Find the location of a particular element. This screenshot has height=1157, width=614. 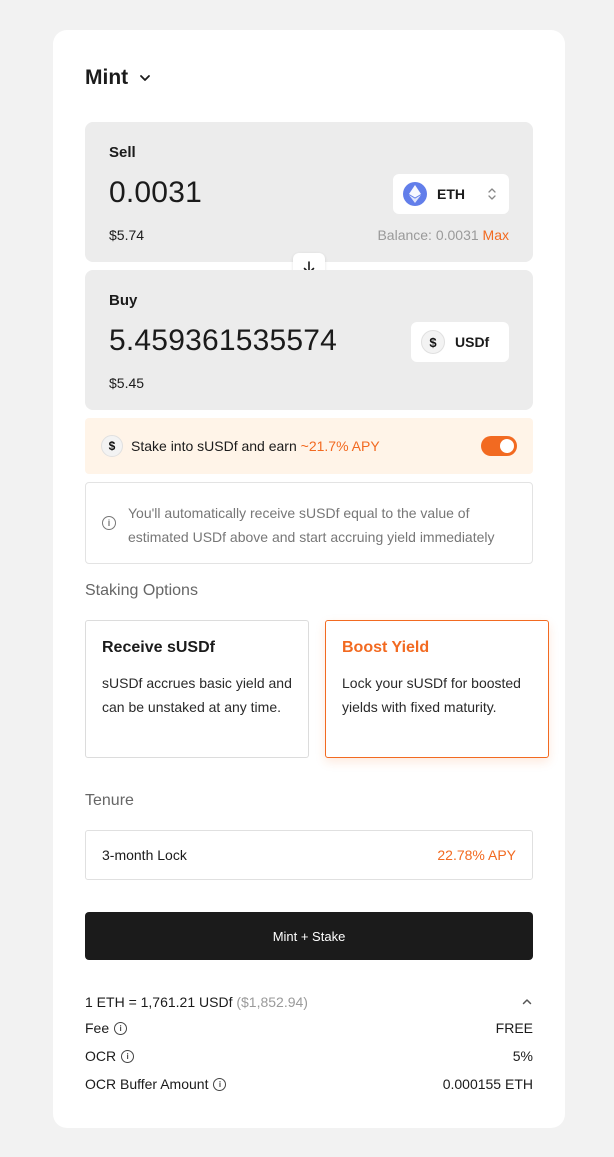

sell-label: Sell is located at coordinates (122, 152).